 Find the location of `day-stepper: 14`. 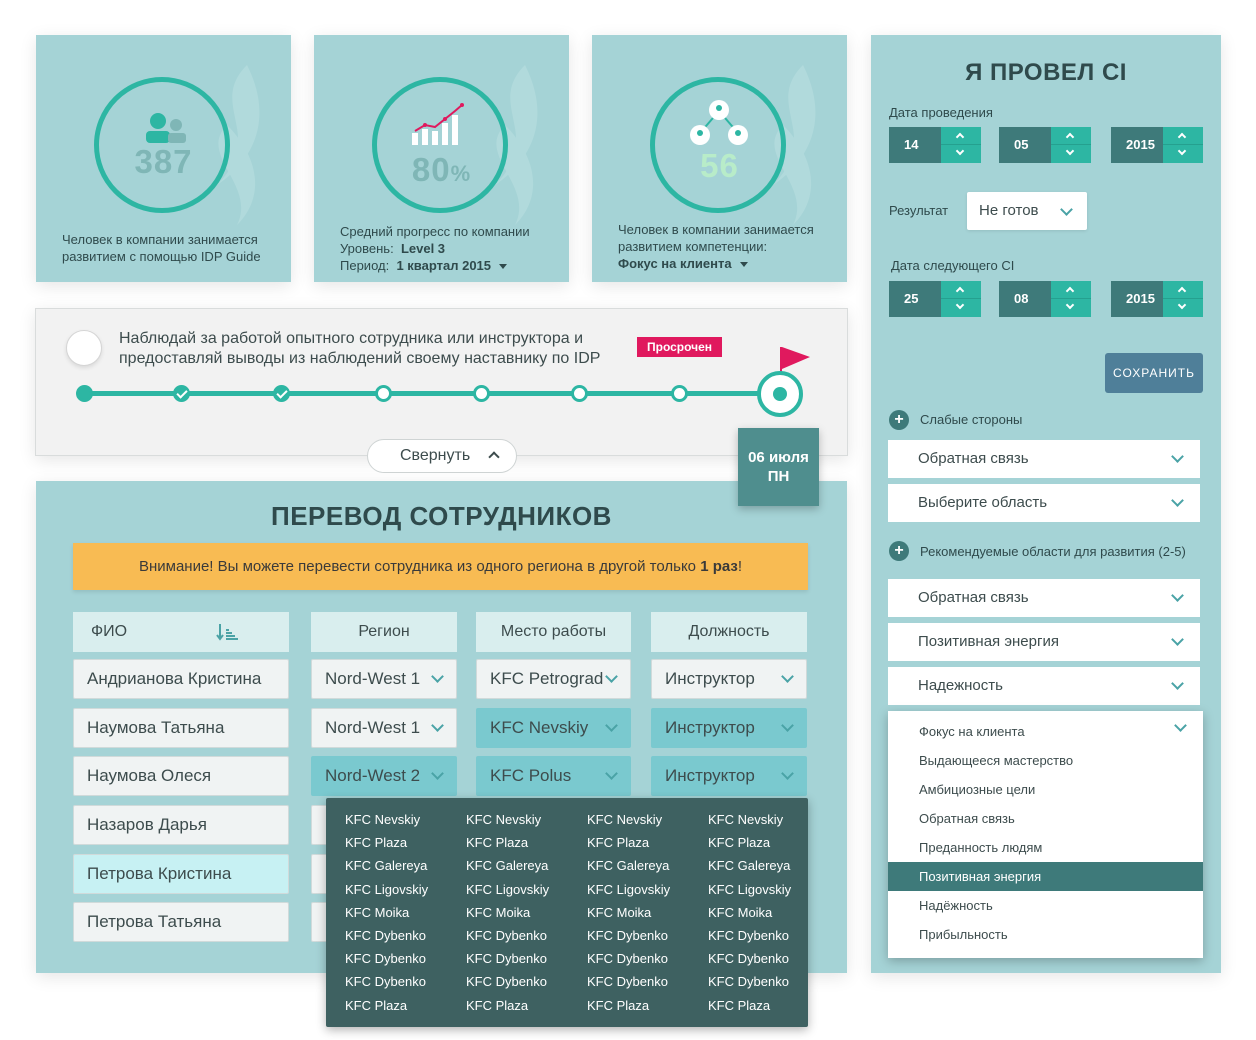

day-stepper: 14 is located at coordinates (935, 145).